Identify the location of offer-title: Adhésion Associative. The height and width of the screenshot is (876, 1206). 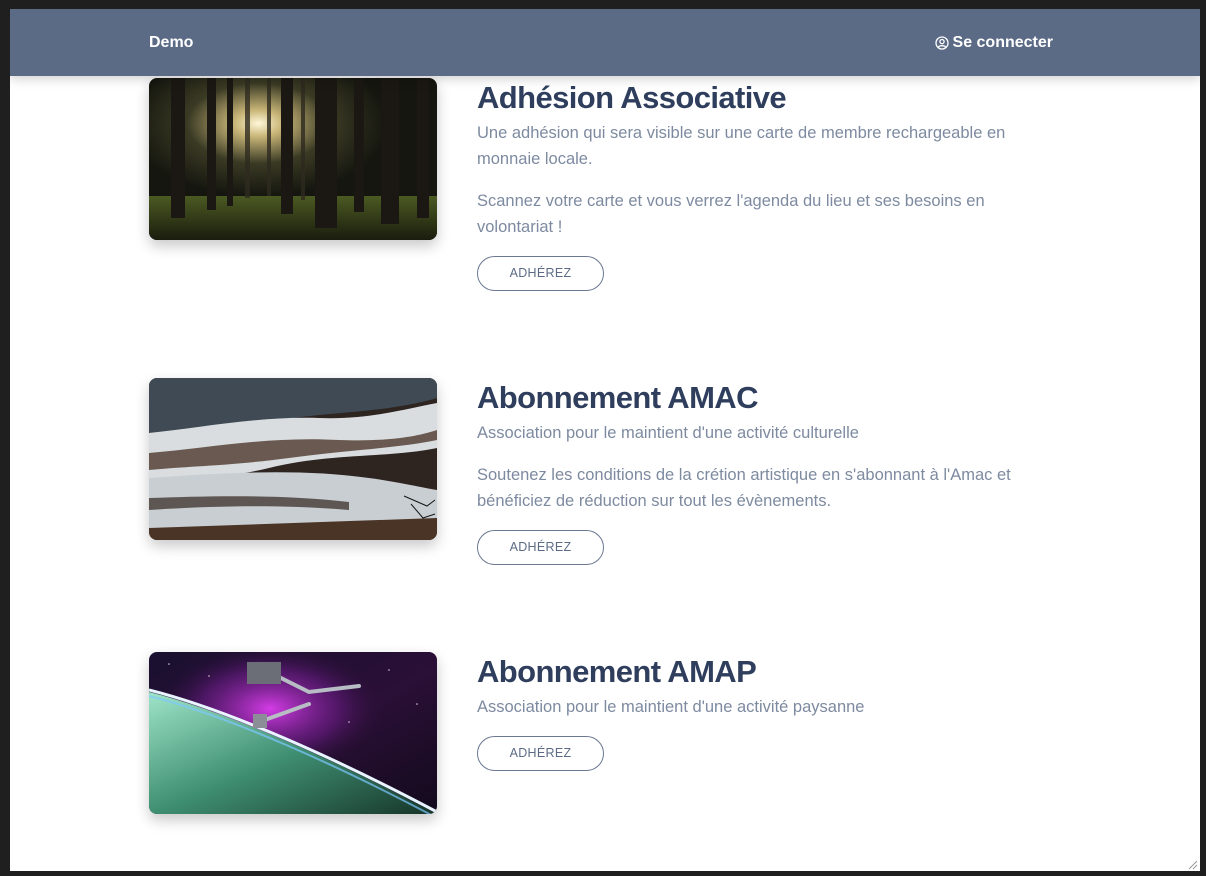
(632, 97).